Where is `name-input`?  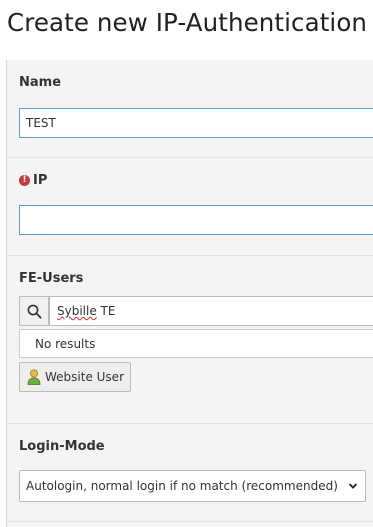
name-input is located at coordinates (196, 123).